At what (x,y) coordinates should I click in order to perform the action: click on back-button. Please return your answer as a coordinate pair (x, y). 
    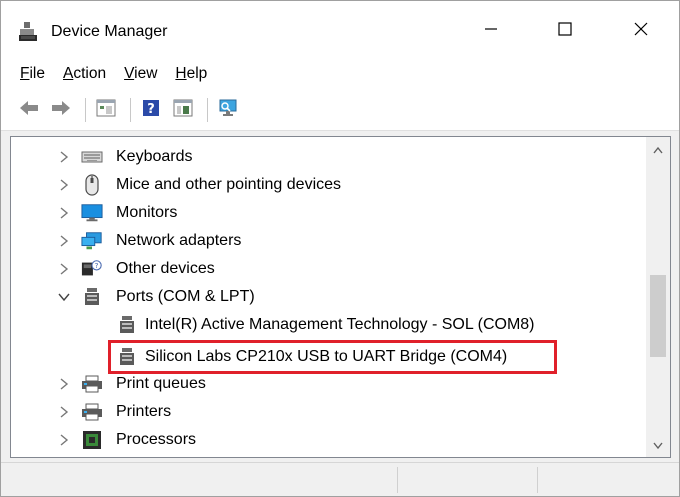
    Looking at the image, I should click on (29, 110).